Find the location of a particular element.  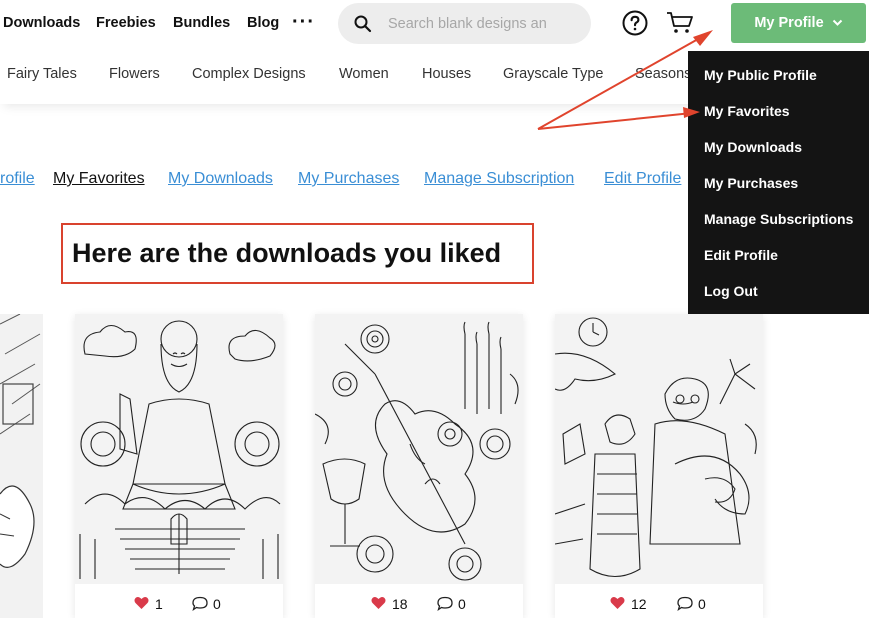

tab-my-public-profile: rofile is located at coordinates (17, 179).